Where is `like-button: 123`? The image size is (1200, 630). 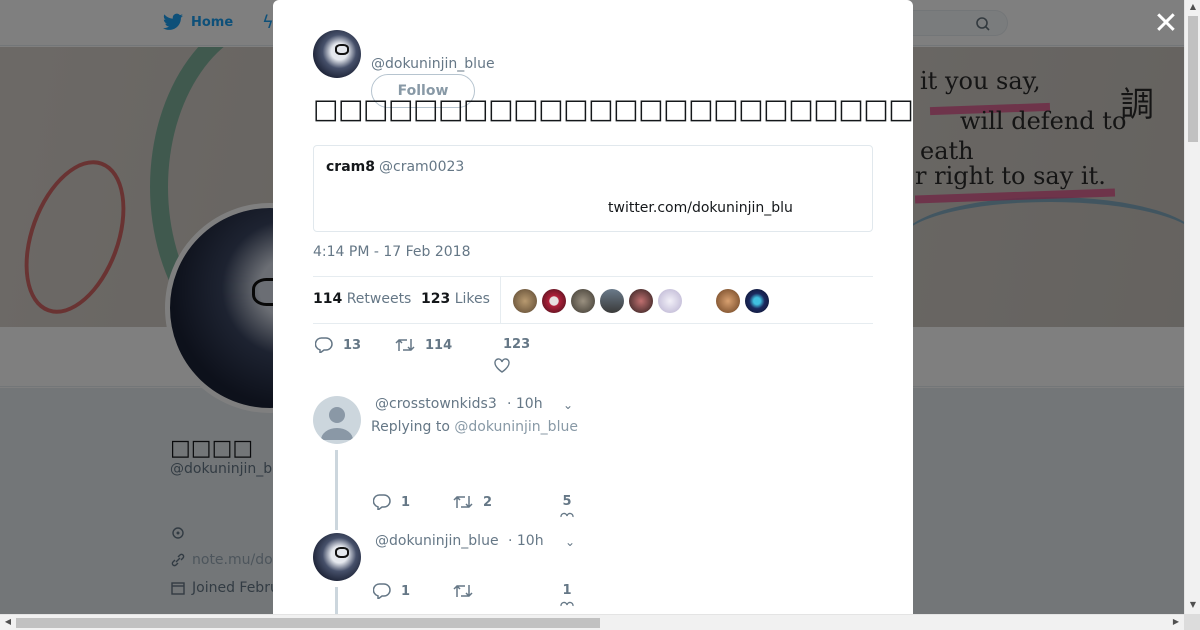
like-button: 123 is located at coordinates (512, 355).